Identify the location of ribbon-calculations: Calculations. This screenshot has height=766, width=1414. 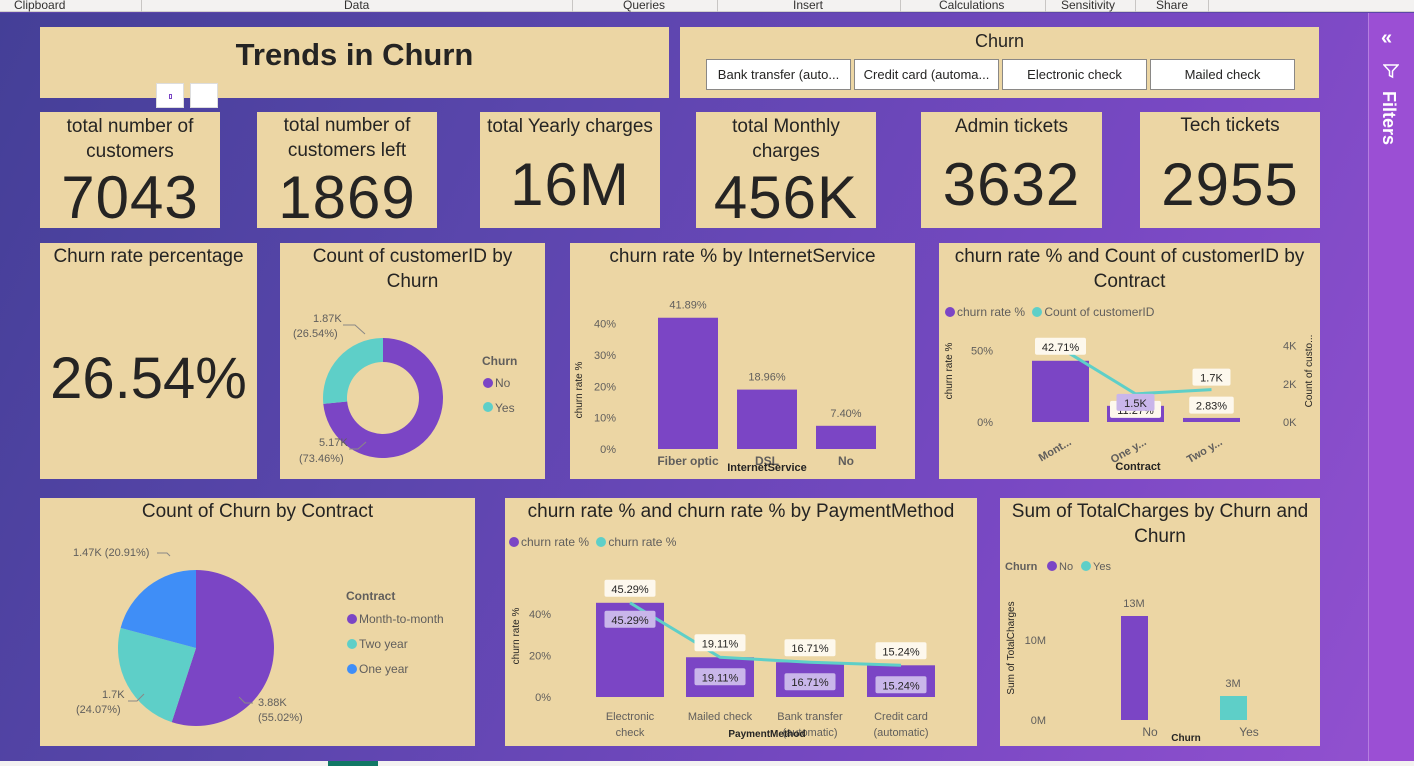
(971, 6).